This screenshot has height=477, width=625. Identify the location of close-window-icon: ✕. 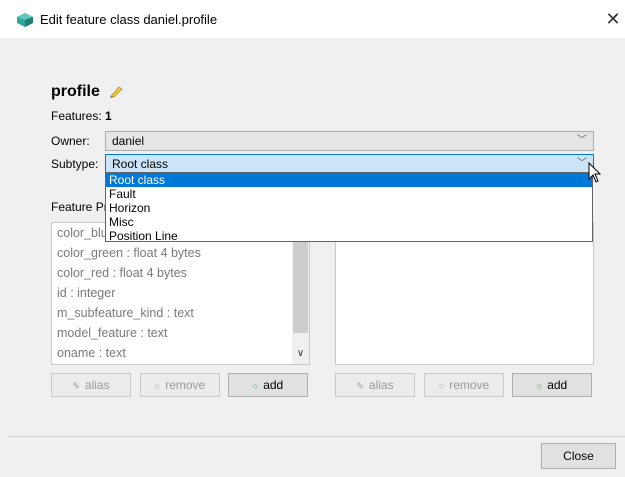
(613, 19).